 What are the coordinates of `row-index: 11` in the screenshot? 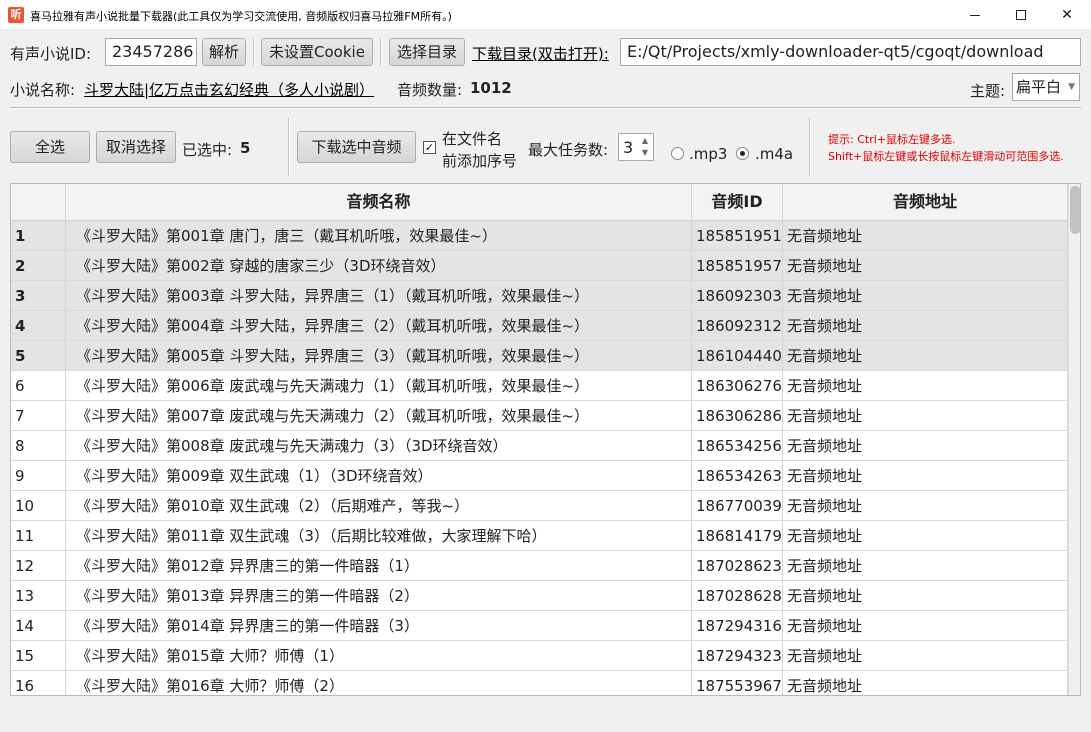 It's located at (38, 536).